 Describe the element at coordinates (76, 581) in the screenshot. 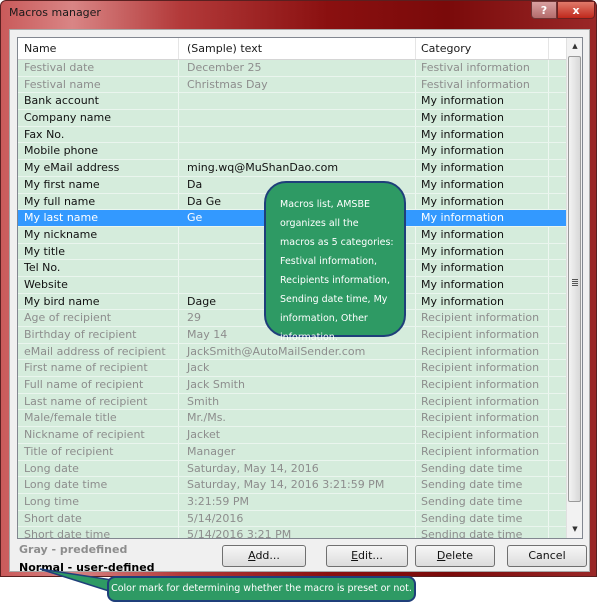

I see `callout-pointer-arrow` at that location.